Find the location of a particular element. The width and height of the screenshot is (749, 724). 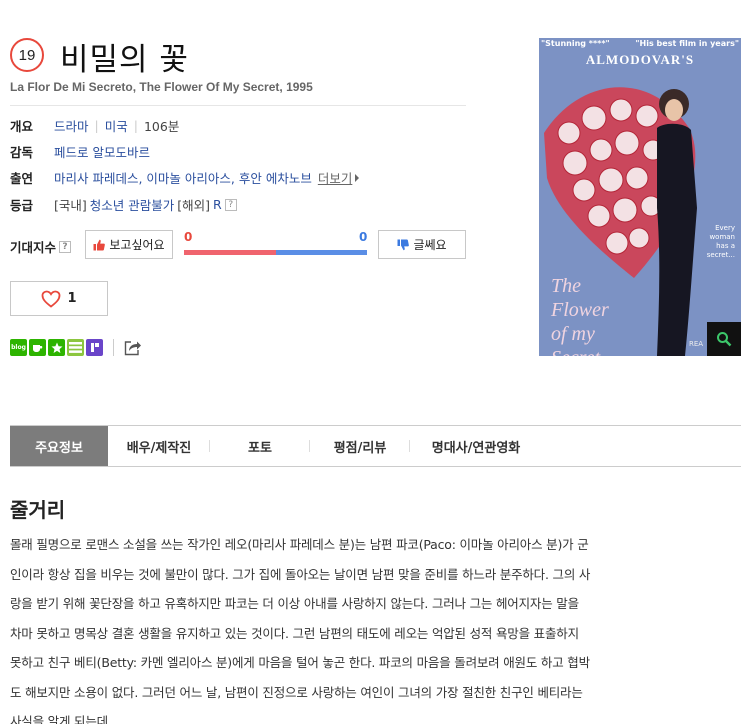

band-icon is located at coordinates (94, 347).